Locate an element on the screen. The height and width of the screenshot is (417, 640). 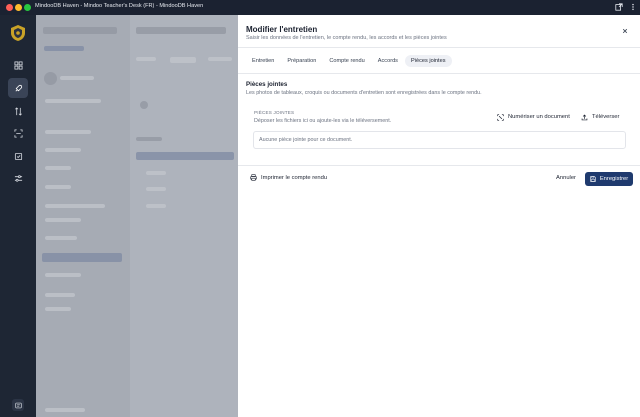
transfer-icon is located at coordinates (18, 111).